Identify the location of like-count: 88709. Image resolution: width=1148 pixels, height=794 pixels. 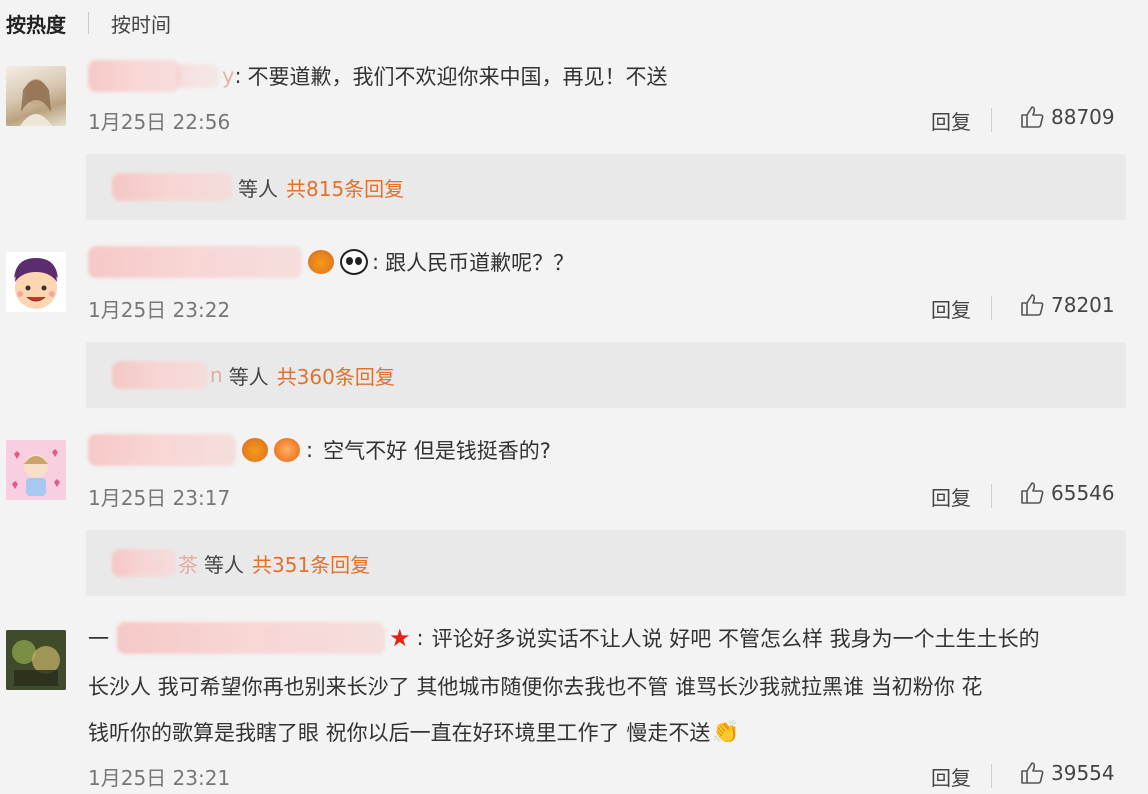
(1083, 117).